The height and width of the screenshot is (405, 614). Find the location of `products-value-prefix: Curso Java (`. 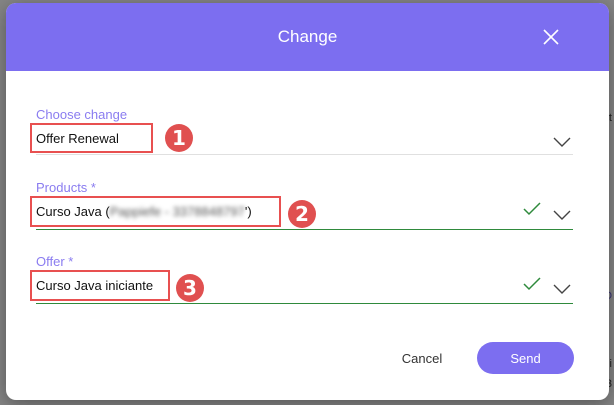

products-value-prefix: Curso Java ( is located at coordinates (73, 211).